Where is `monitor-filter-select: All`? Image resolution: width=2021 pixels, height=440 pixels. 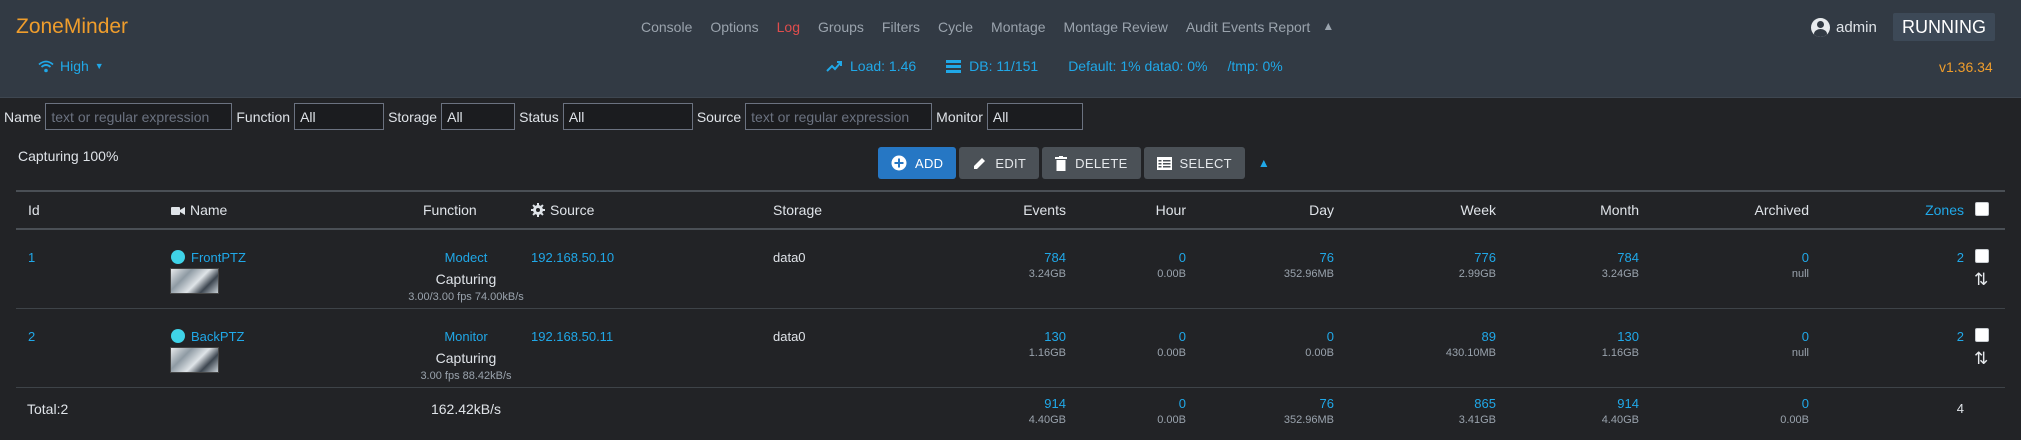 monitor-filter-select: All is located at coordinates (1034, 116).